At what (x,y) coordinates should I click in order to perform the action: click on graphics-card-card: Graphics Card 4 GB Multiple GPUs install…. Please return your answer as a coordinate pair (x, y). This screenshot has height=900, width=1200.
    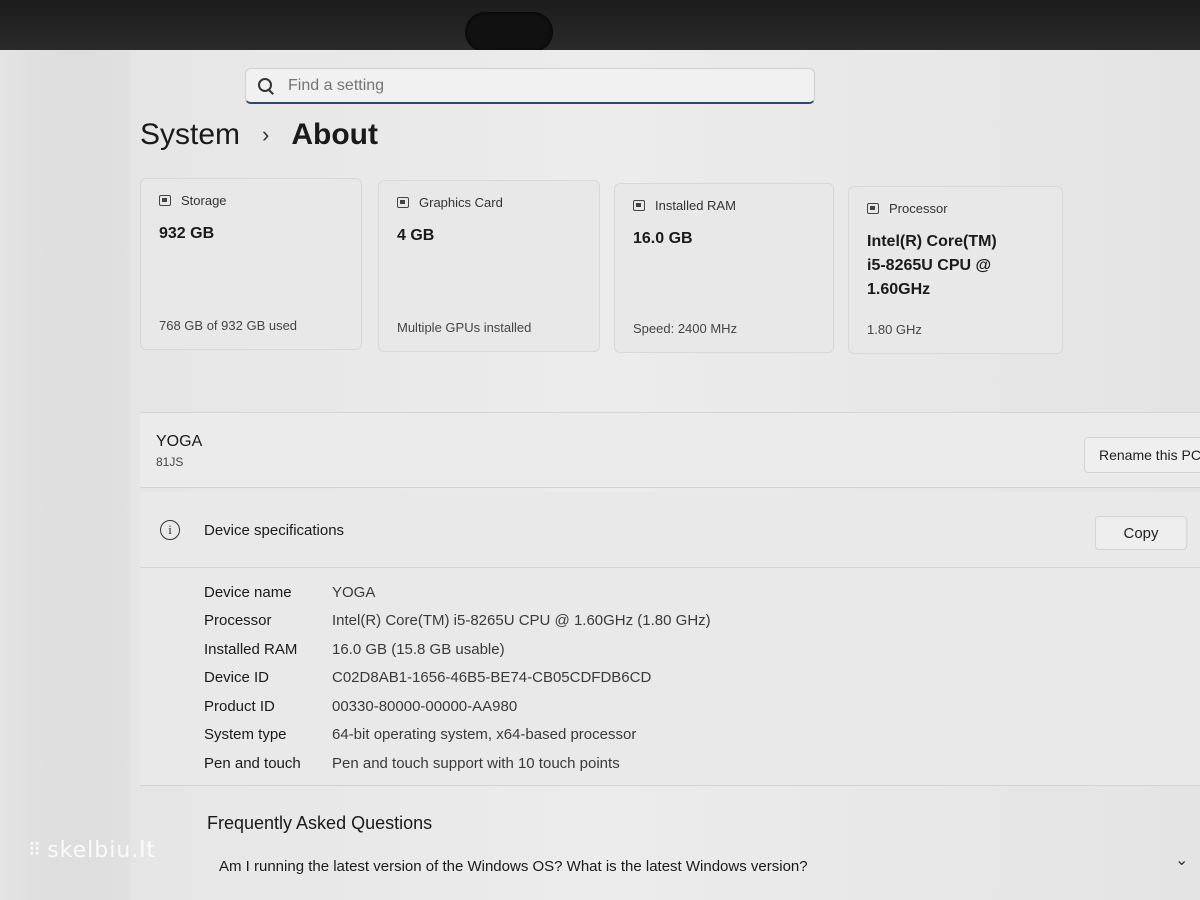
    Looking at the image, I should click on (489, 266).